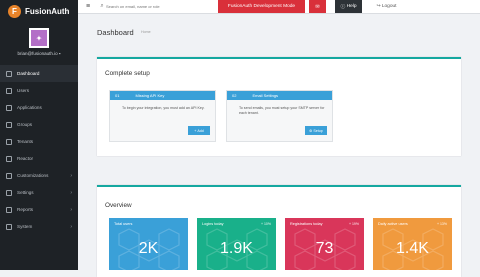  Describe the element at coordinates (29, 107) in the screenshot. I see `sidebar-item-label: Applications` at that location.